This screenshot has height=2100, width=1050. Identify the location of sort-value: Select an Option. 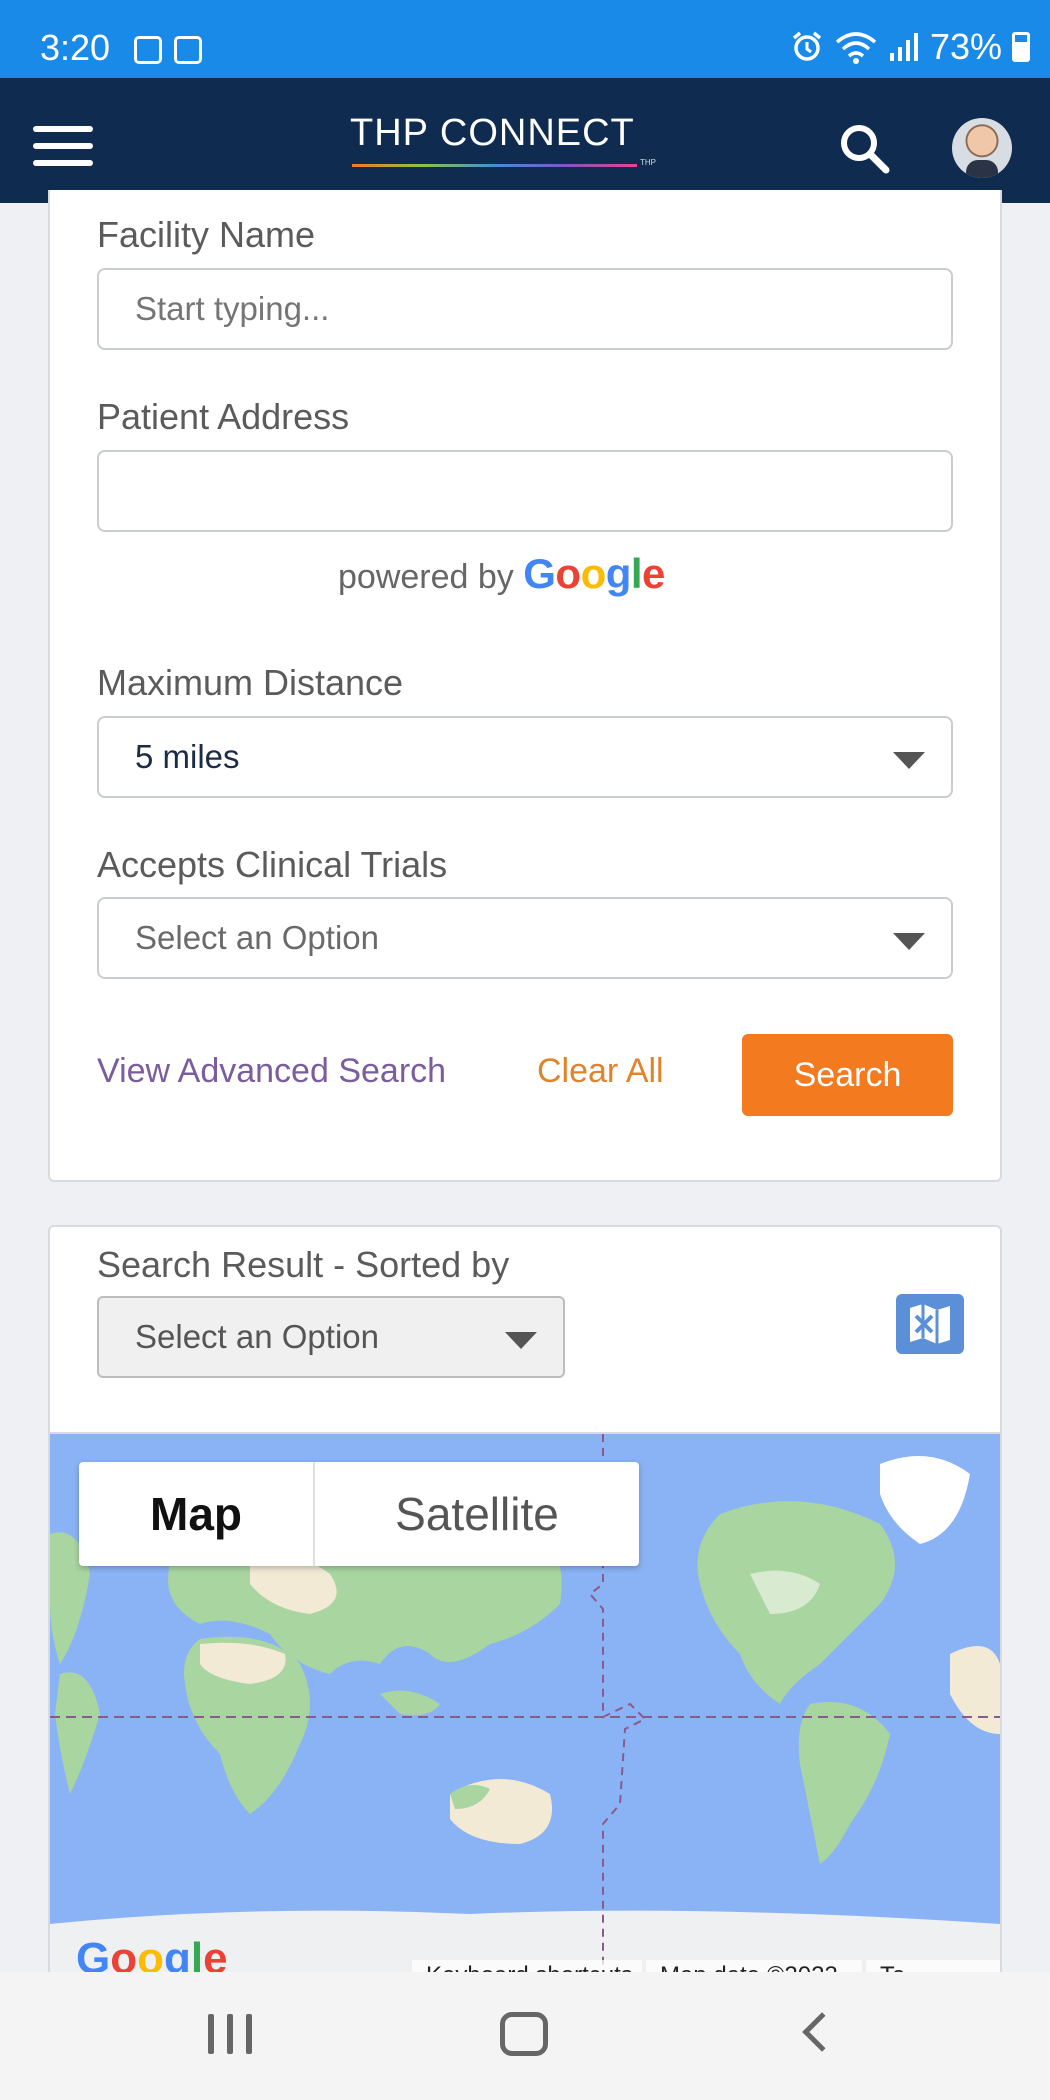
(257, 1336).